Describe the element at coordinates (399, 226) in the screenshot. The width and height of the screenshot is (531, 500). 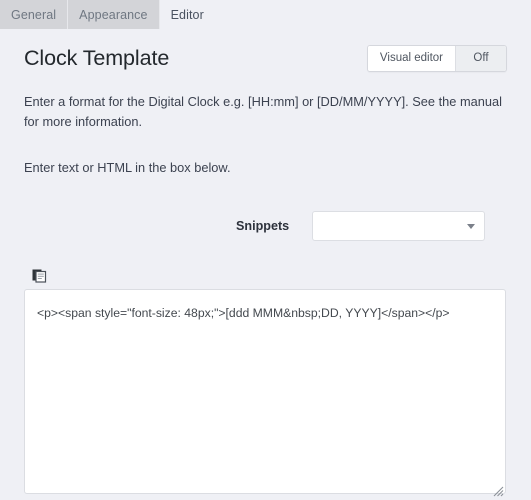
I see `snippets-select` at that location.